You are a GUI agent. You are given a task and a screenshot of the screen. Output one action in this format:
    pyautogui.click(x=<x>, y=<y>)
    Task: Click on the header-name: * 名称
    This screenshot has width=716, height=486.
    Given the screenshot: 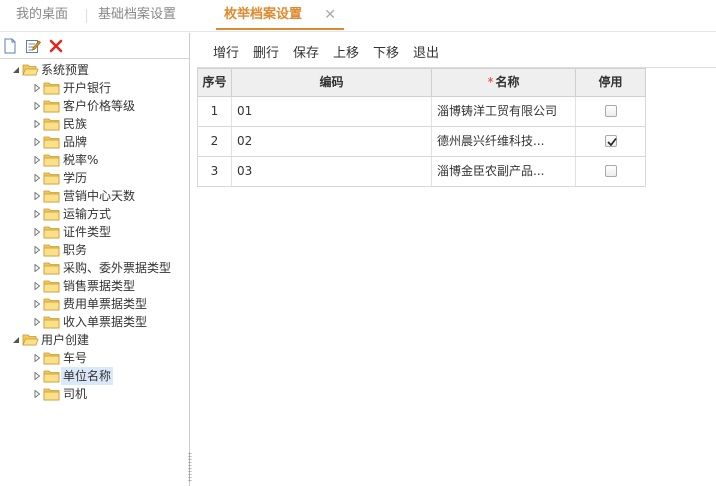 What is the action you would take?
    pyautogui.click(x=504, y=83)
    